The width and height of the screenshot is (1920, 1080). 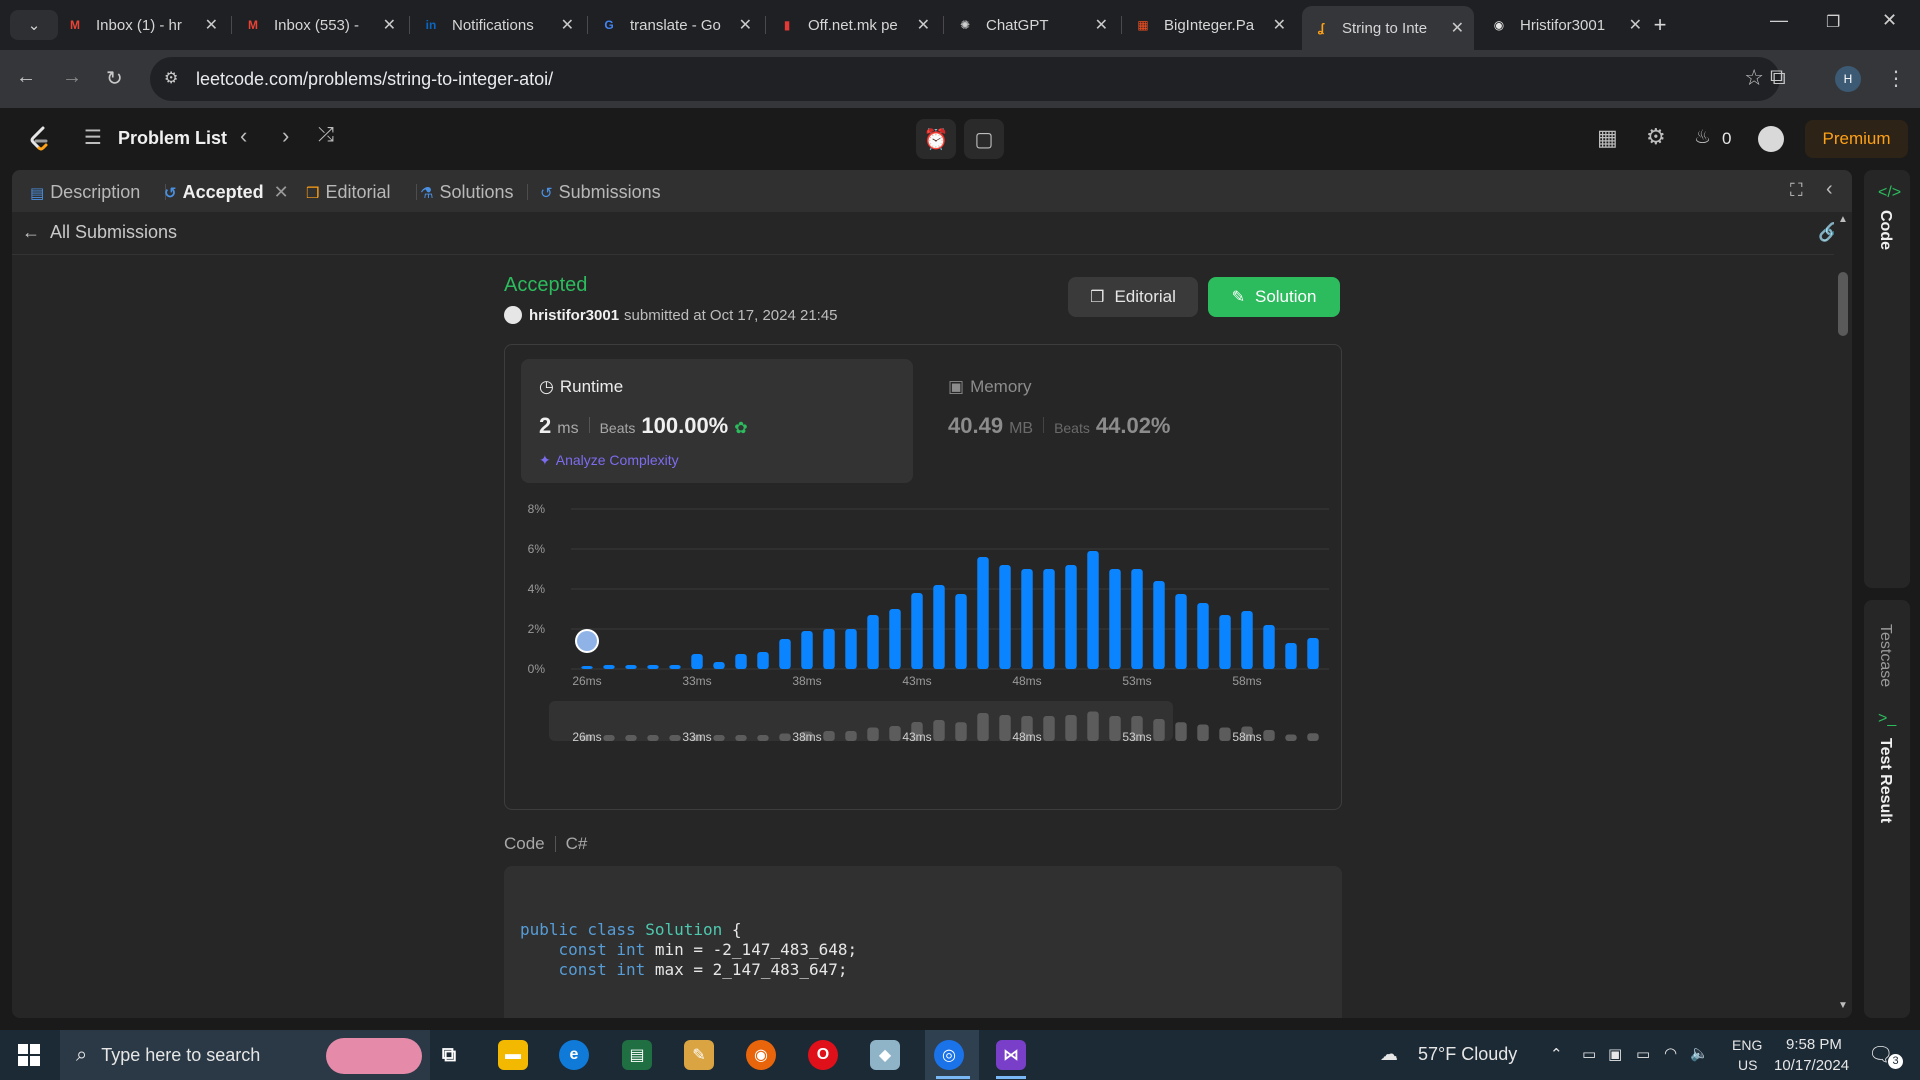 What do you see at coordinates (600, 192) in the screenshot?
I see `tab-submissions: ↺ Submissions` at bounding box center [600, 192].